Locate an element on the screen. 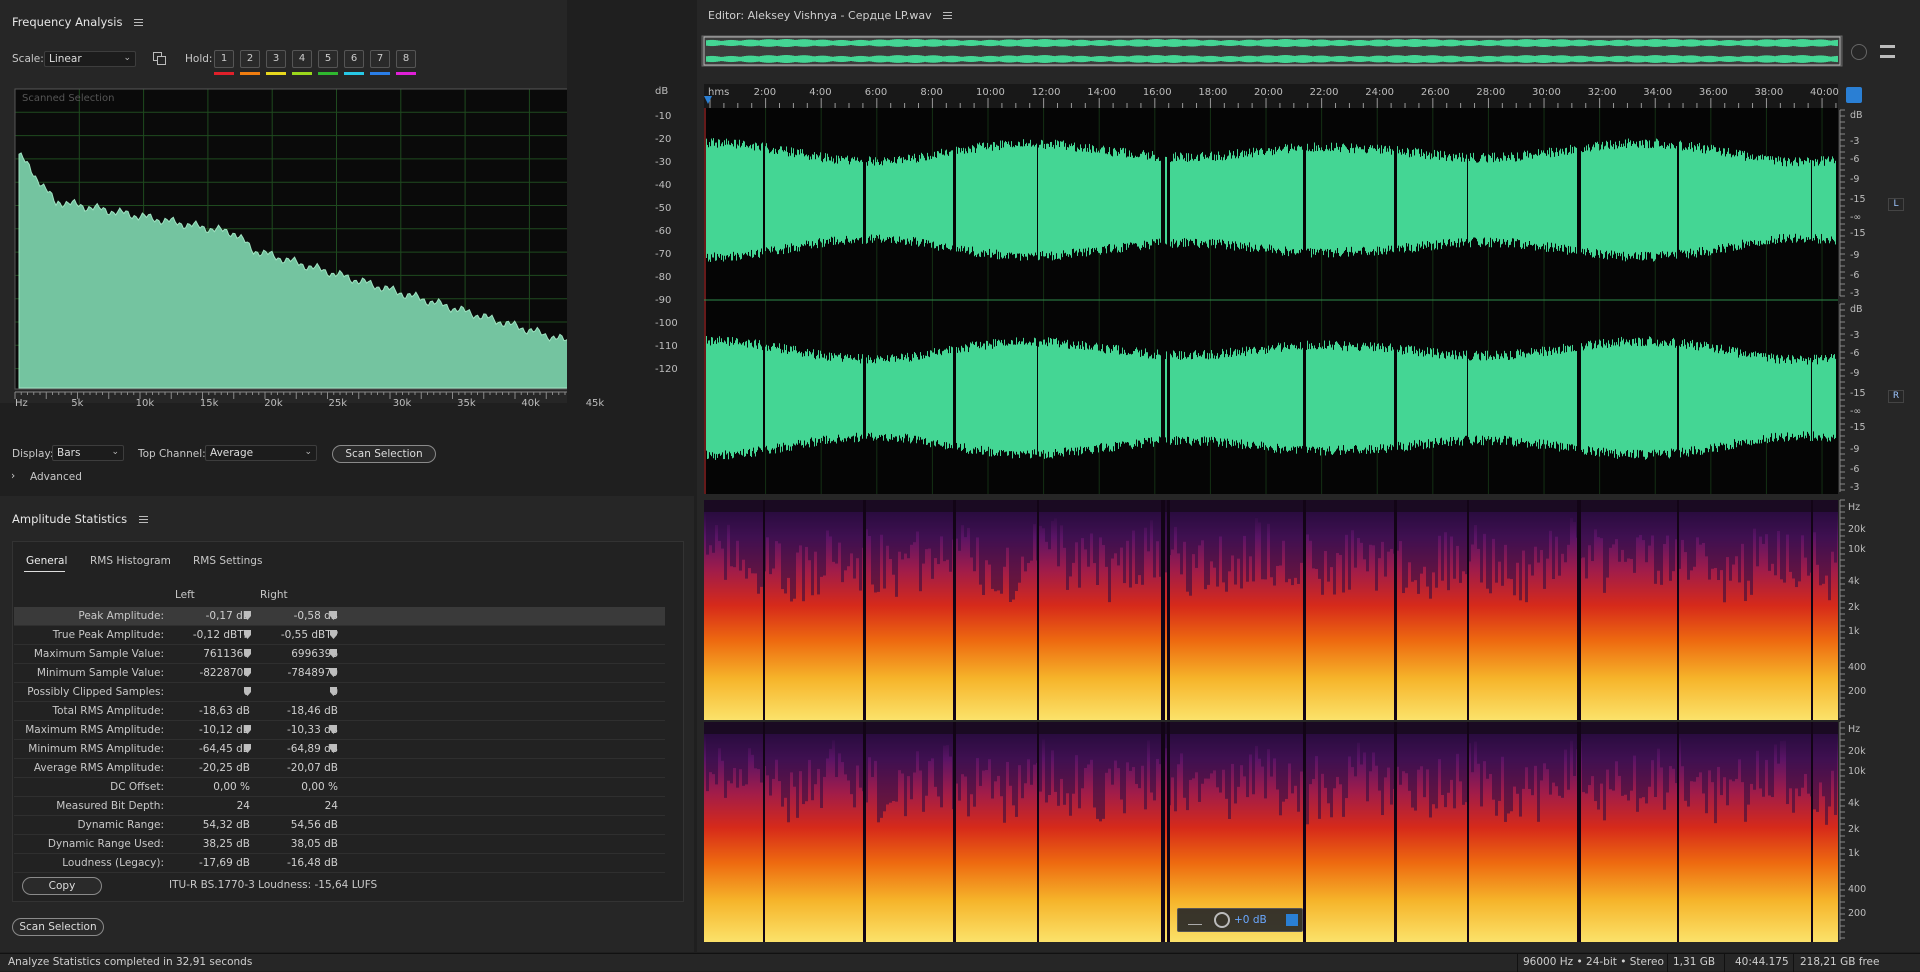 This screenshot has height=972, width=1920. gain-value: +0 dB is located at coordinates (1250, 920).